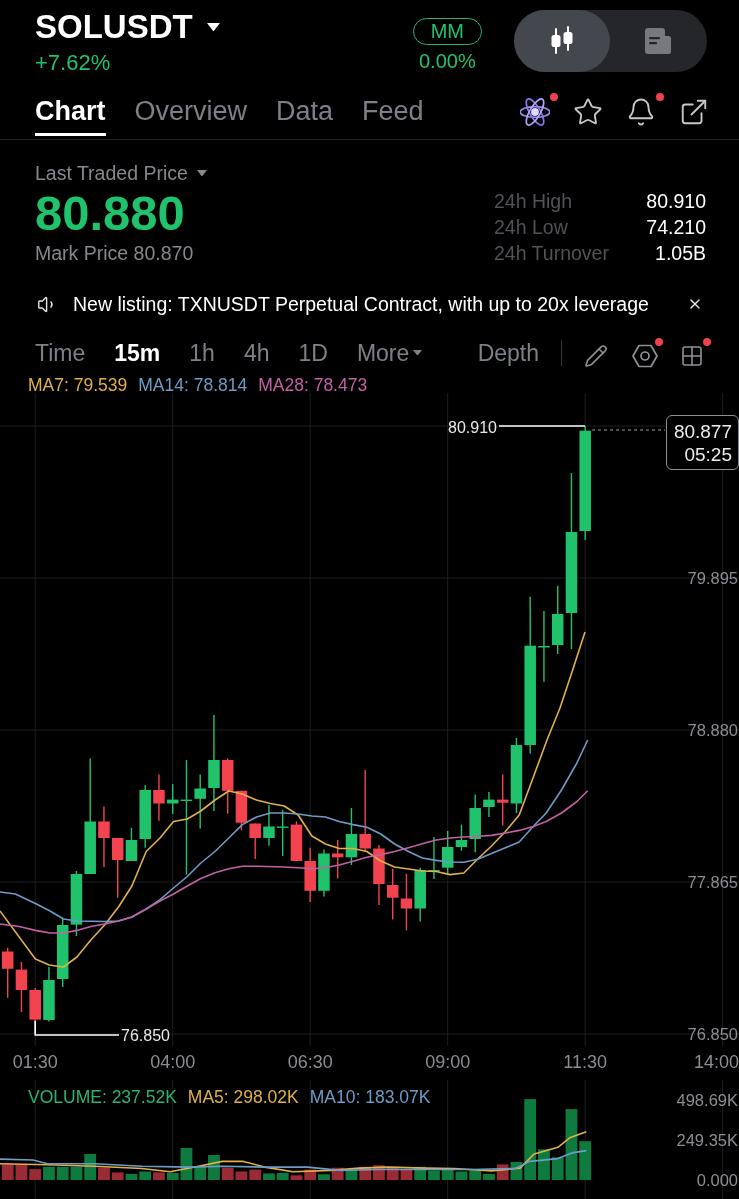 This screenshot has height=1199, width=739. What do you see at coordinates (305, 115) in the screenshot?
I see `tab: Data` at bounding box center [305, 115].